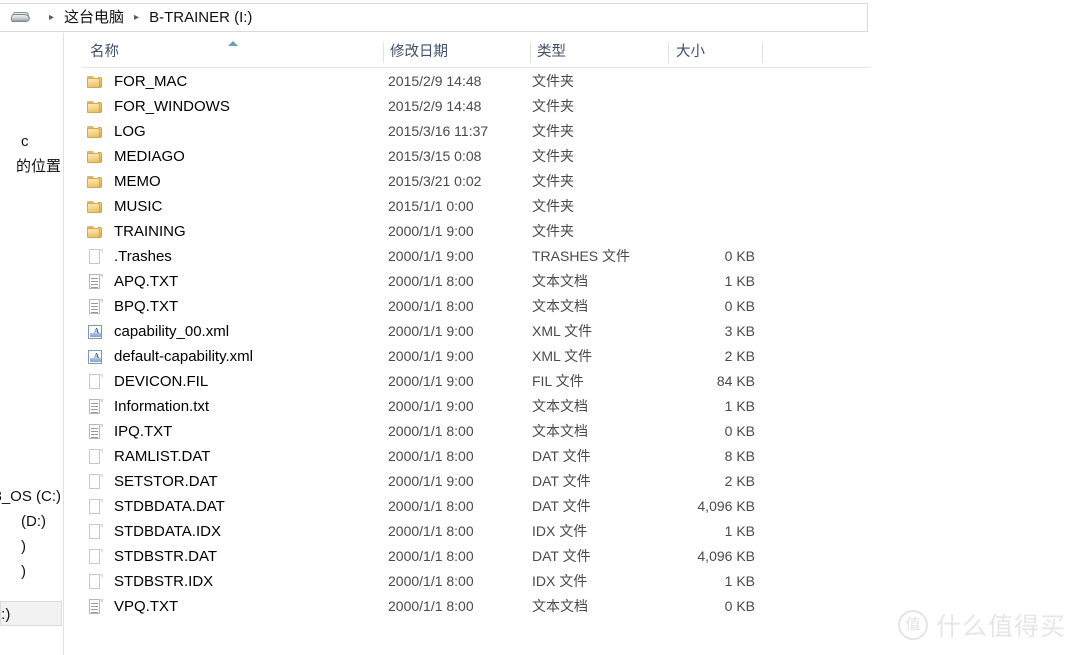  I want to click on file-name-label: STDBSTR.IDX, so click(164, 581).